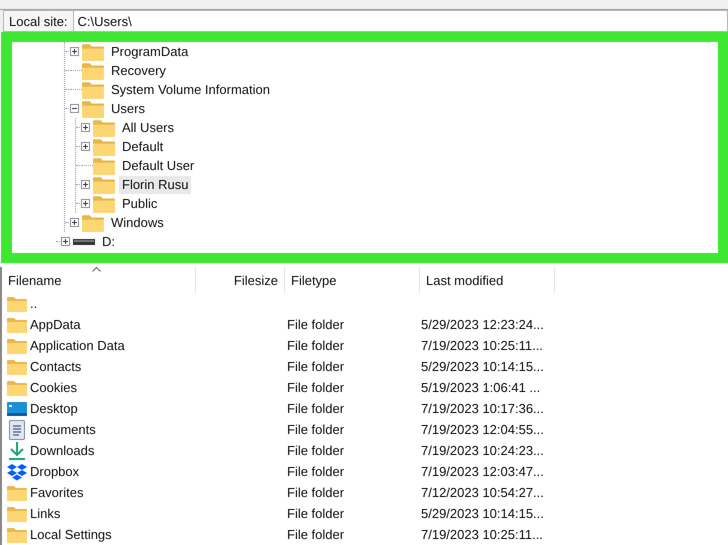 This screenshot has height=545, width=728. I want to click on tree-item: ProgramData, so click(150, 51).